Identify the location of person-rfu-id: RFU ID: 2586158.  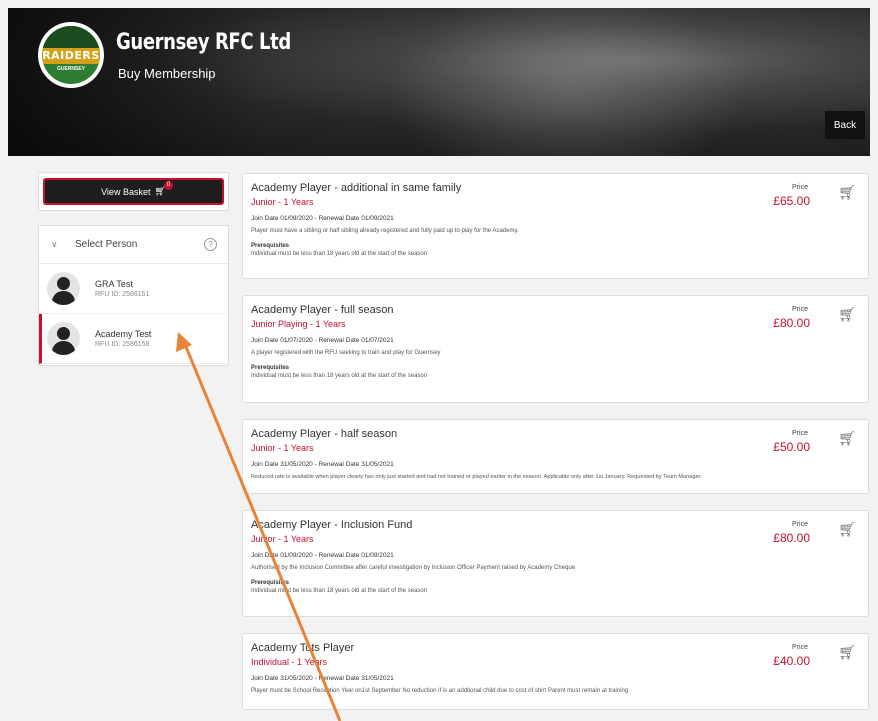
(122, 344).